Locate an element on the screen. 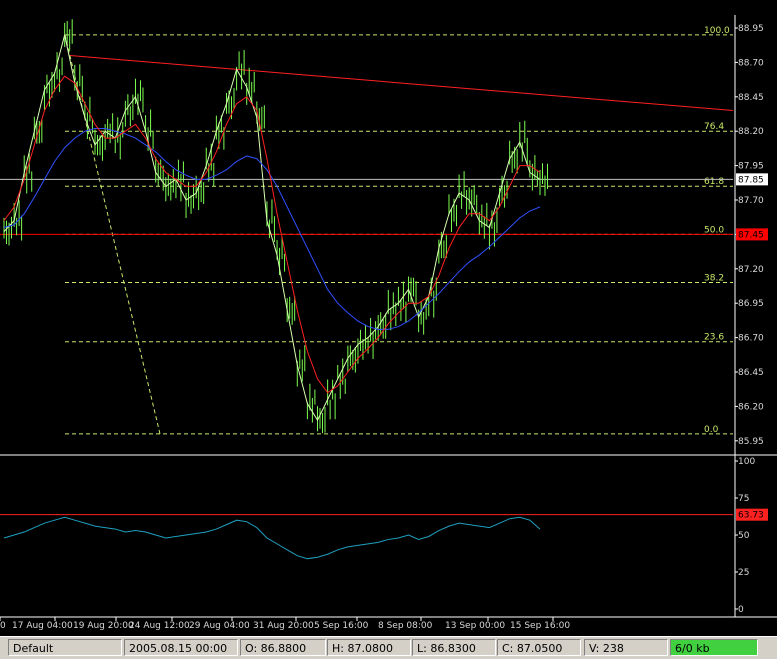  current-price-tag-label: 87.85 is located at coordinates (751, 180).